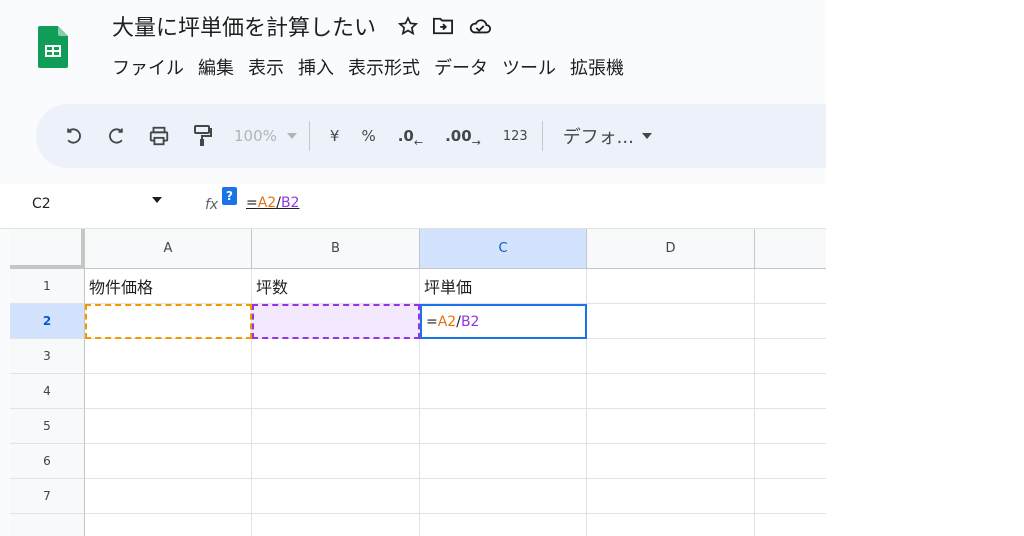 This screenshot has height=536, width=1024. I want to click on print-icon, so click(159, 136).